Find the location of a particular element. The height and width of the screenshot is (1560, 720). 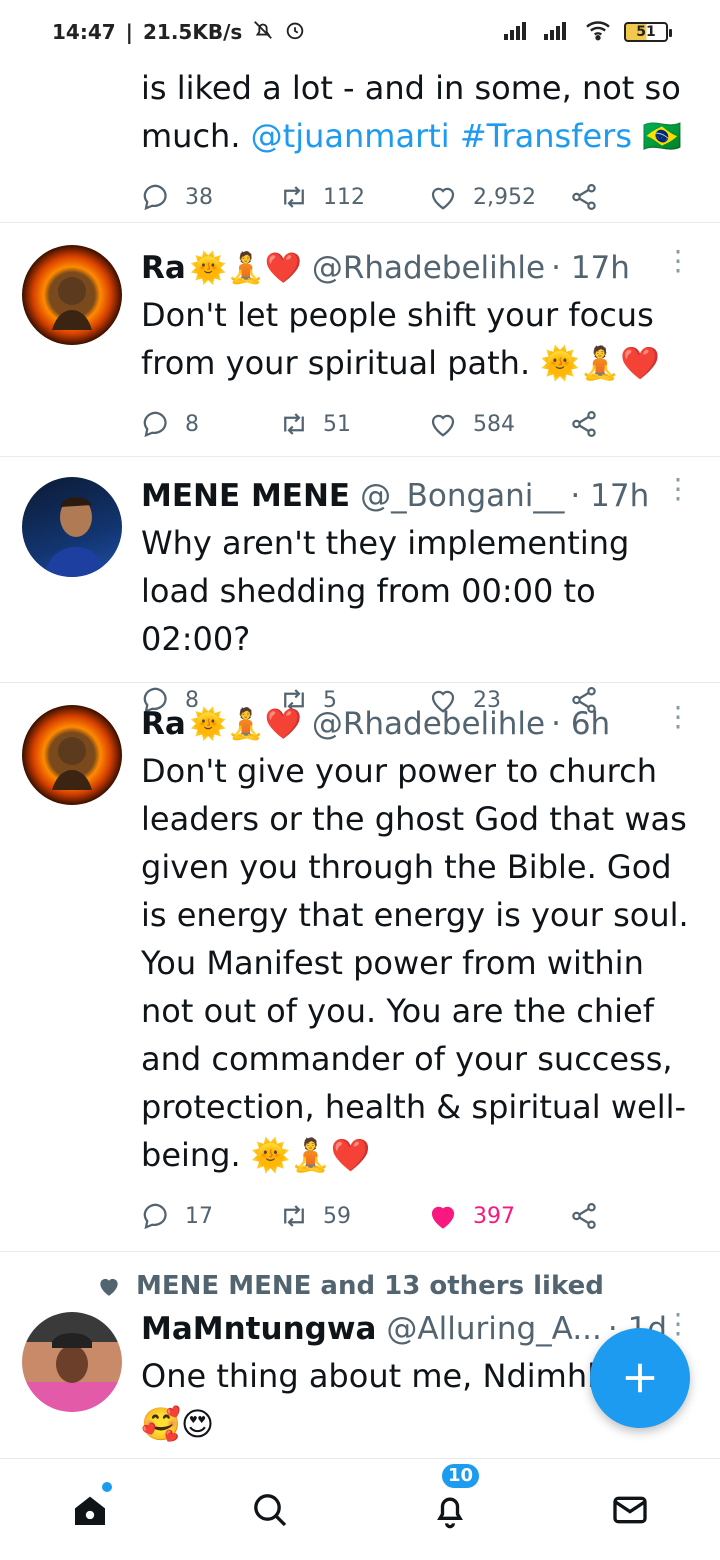

tweet-header: Ra 🌞🧘❤️ @Rhadebelihle · 17h is located at coordinates (385, 268).